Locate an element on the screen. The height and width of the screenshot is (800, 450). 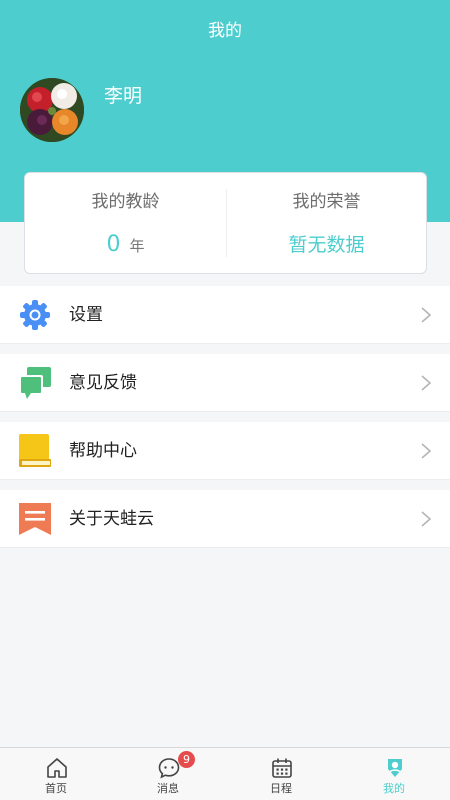
teaching-years-stat: 我的教龄 0 年 is located at coordinates (125, 223).